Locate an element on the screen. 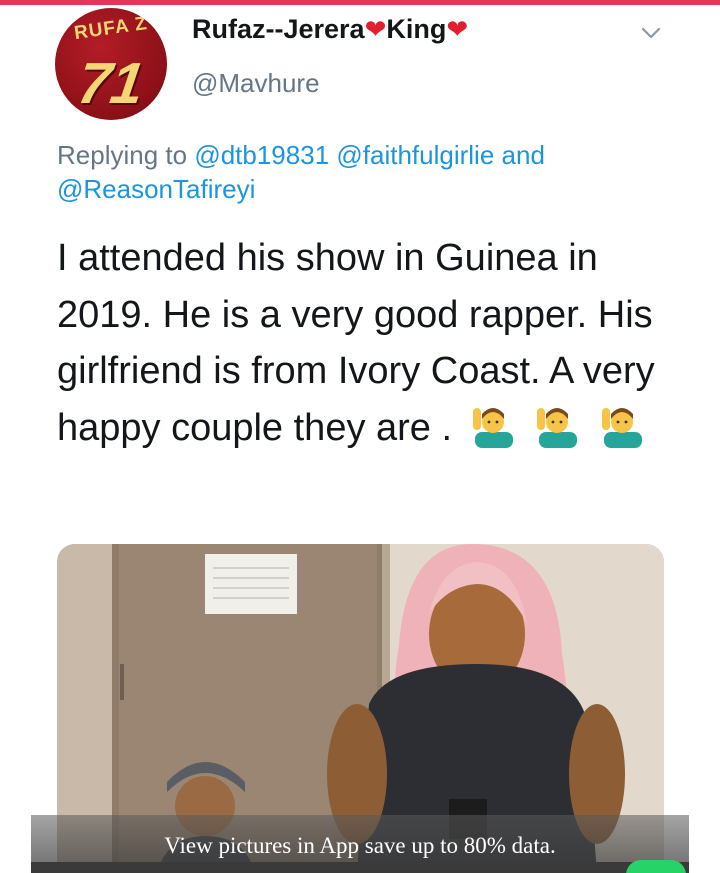 This screenshot has height=873, width=720. bottom-bar is located at coordinates (360, 867).